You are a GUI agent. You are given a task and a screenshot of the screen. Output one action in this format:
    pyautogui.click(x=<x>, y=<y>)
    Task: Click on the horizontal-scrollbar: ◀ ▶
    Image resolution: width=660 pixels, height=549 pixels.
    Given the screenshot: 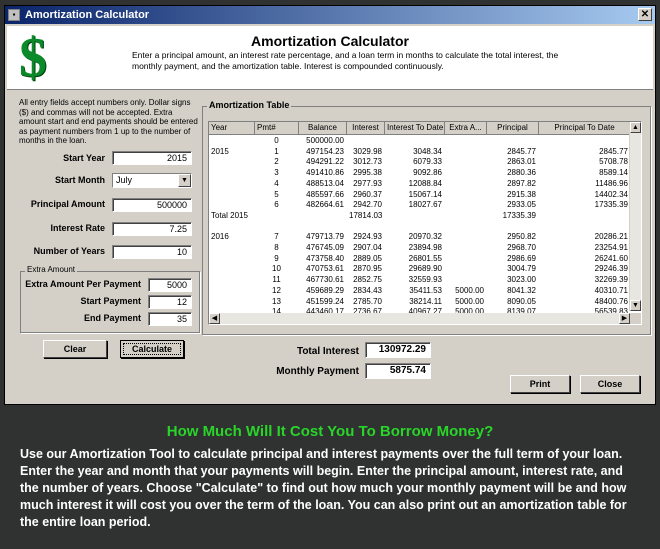 What is the action you would take?
    pyautogui.click(x=419, y=318)
    